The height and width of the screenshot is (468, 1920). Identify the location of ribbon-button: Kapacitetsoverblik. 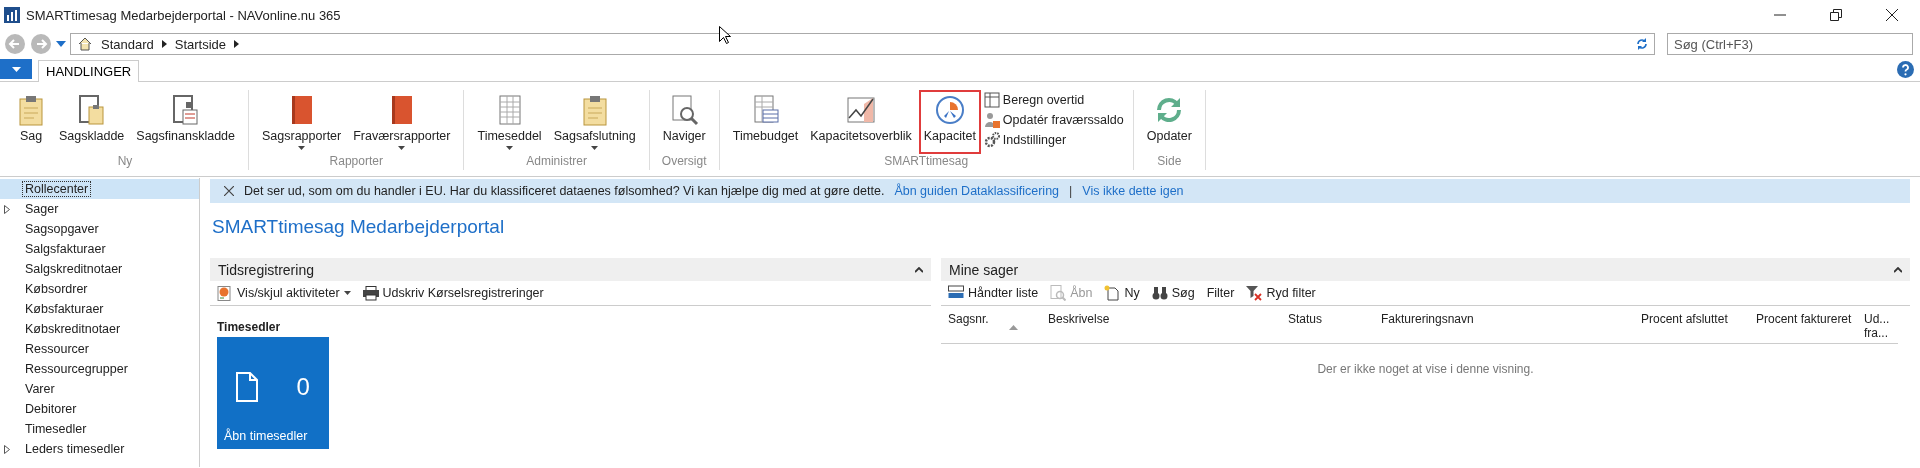
(861, 122).